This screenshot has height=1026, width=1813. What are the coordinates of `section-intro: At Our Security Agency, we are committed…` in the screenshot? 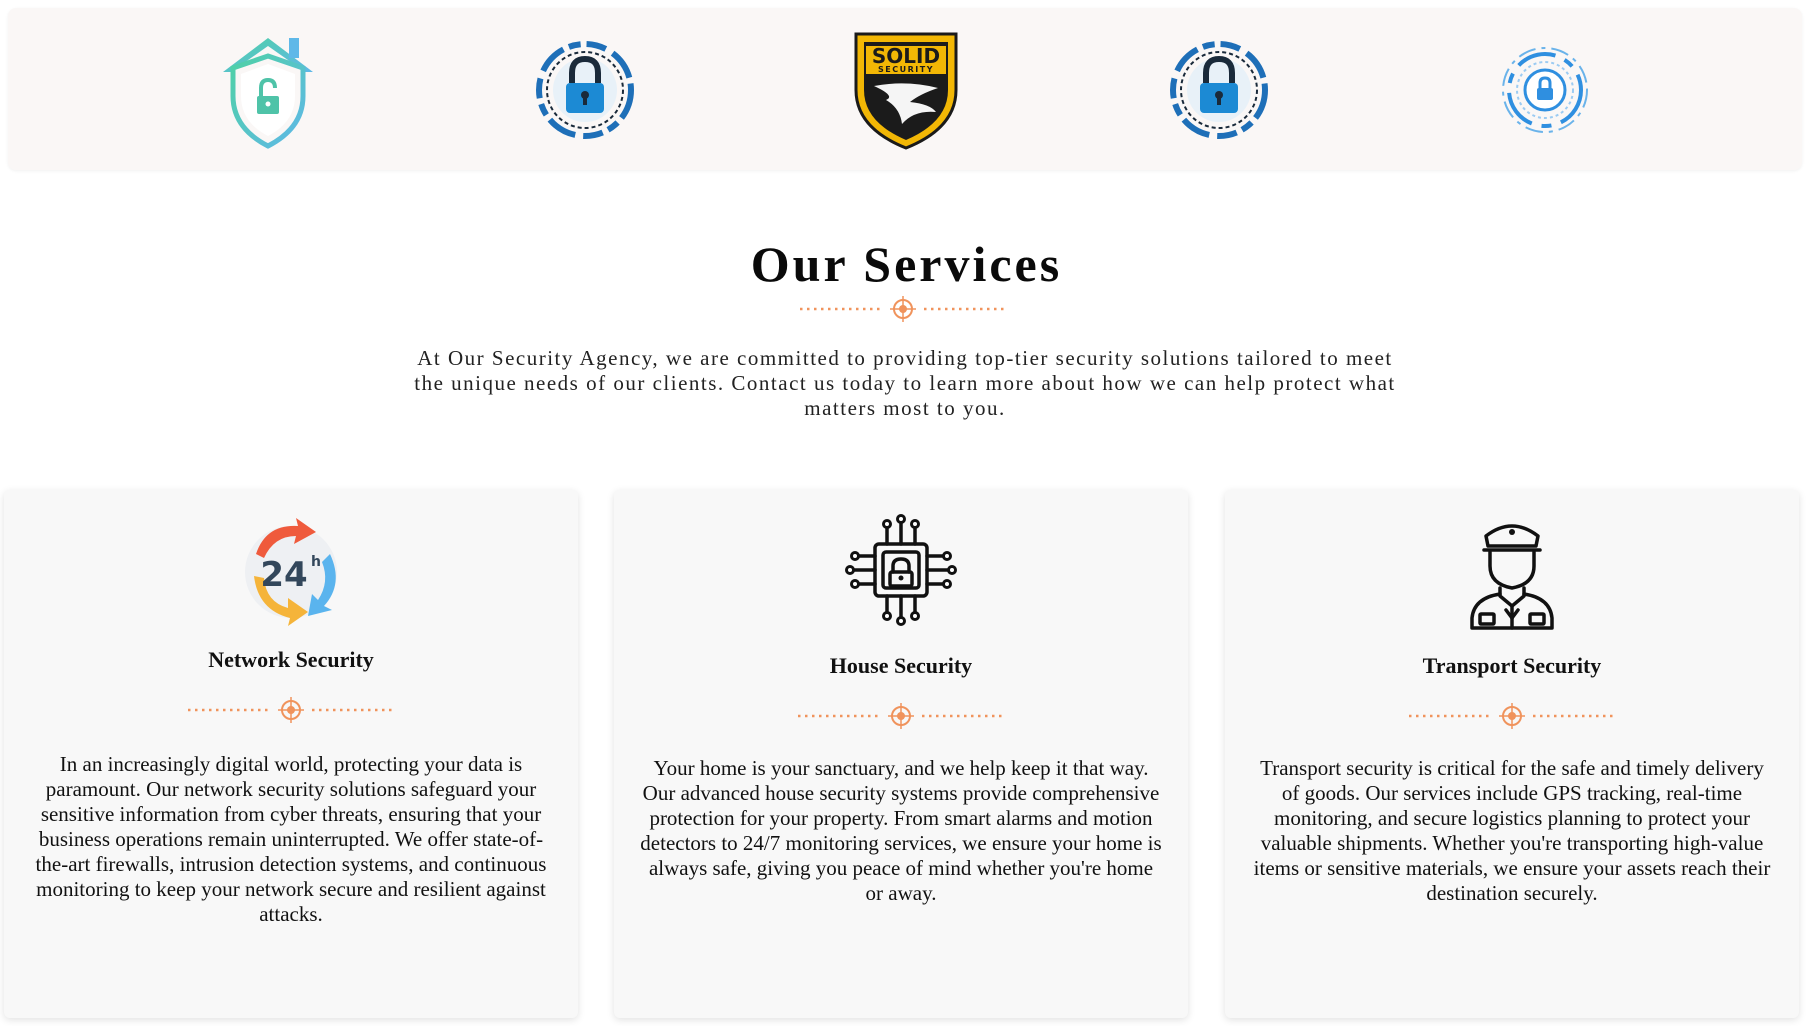 It's located at (905, 383).